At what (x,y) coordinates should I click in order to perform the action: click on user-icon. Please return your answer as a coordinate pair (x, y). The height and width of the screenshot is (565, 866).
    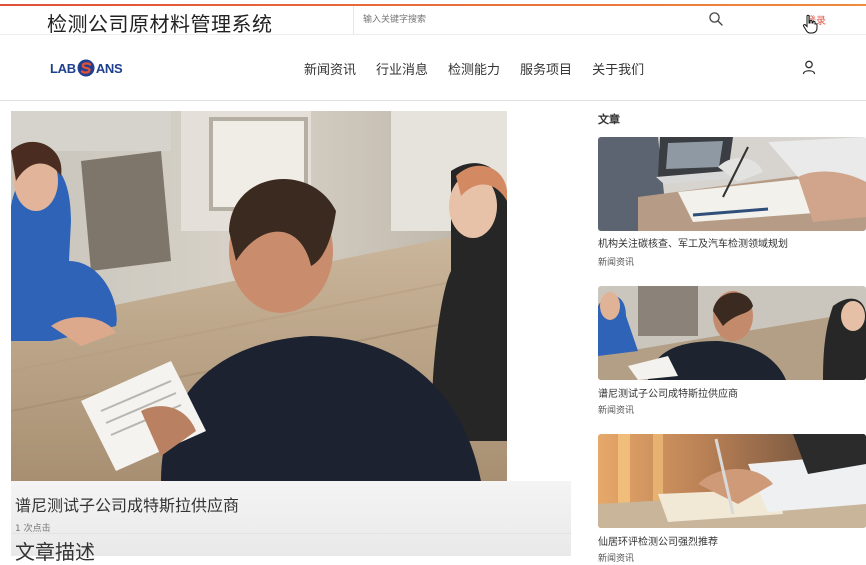
    Looking at the image, I should click on (809, 67).